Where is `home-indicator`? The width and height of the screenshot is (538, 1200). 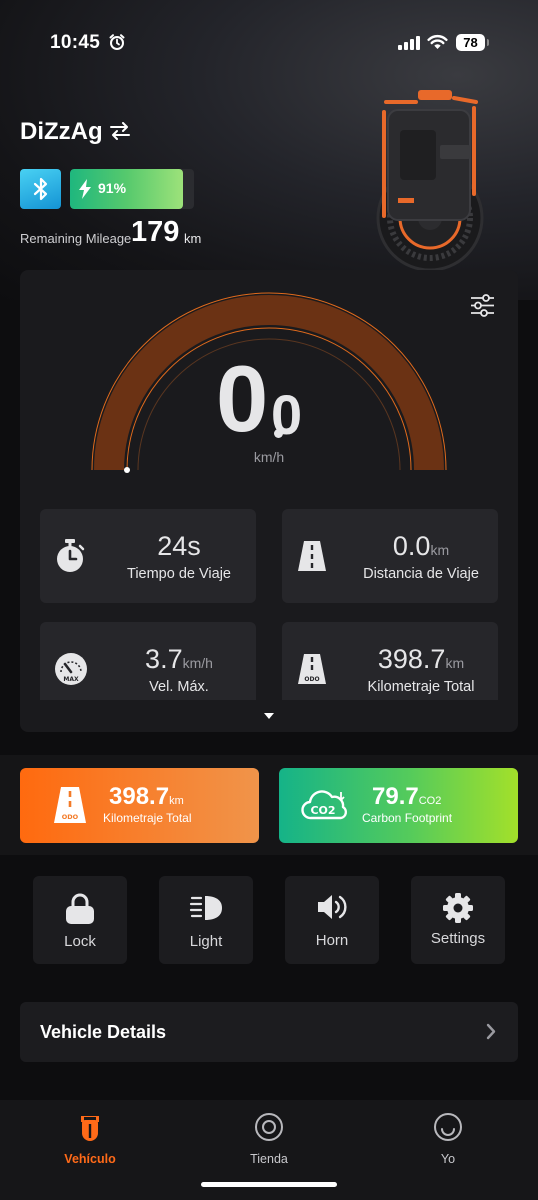
home-indicator is located at coordinates (269, 1184).